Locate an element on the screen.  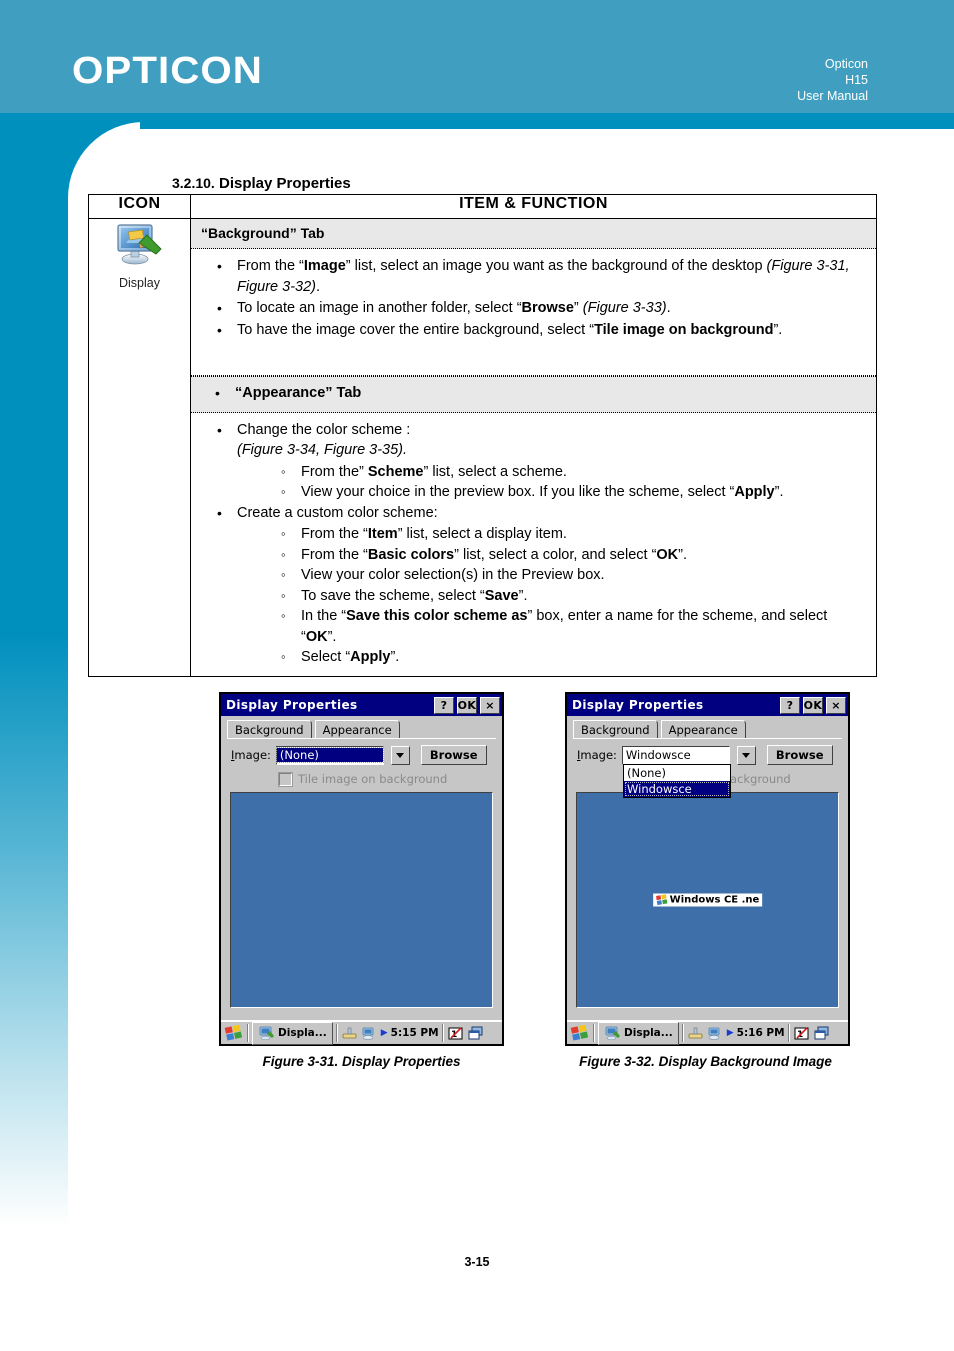
image-combo-1: (None) is located at coordinates (329, 755).